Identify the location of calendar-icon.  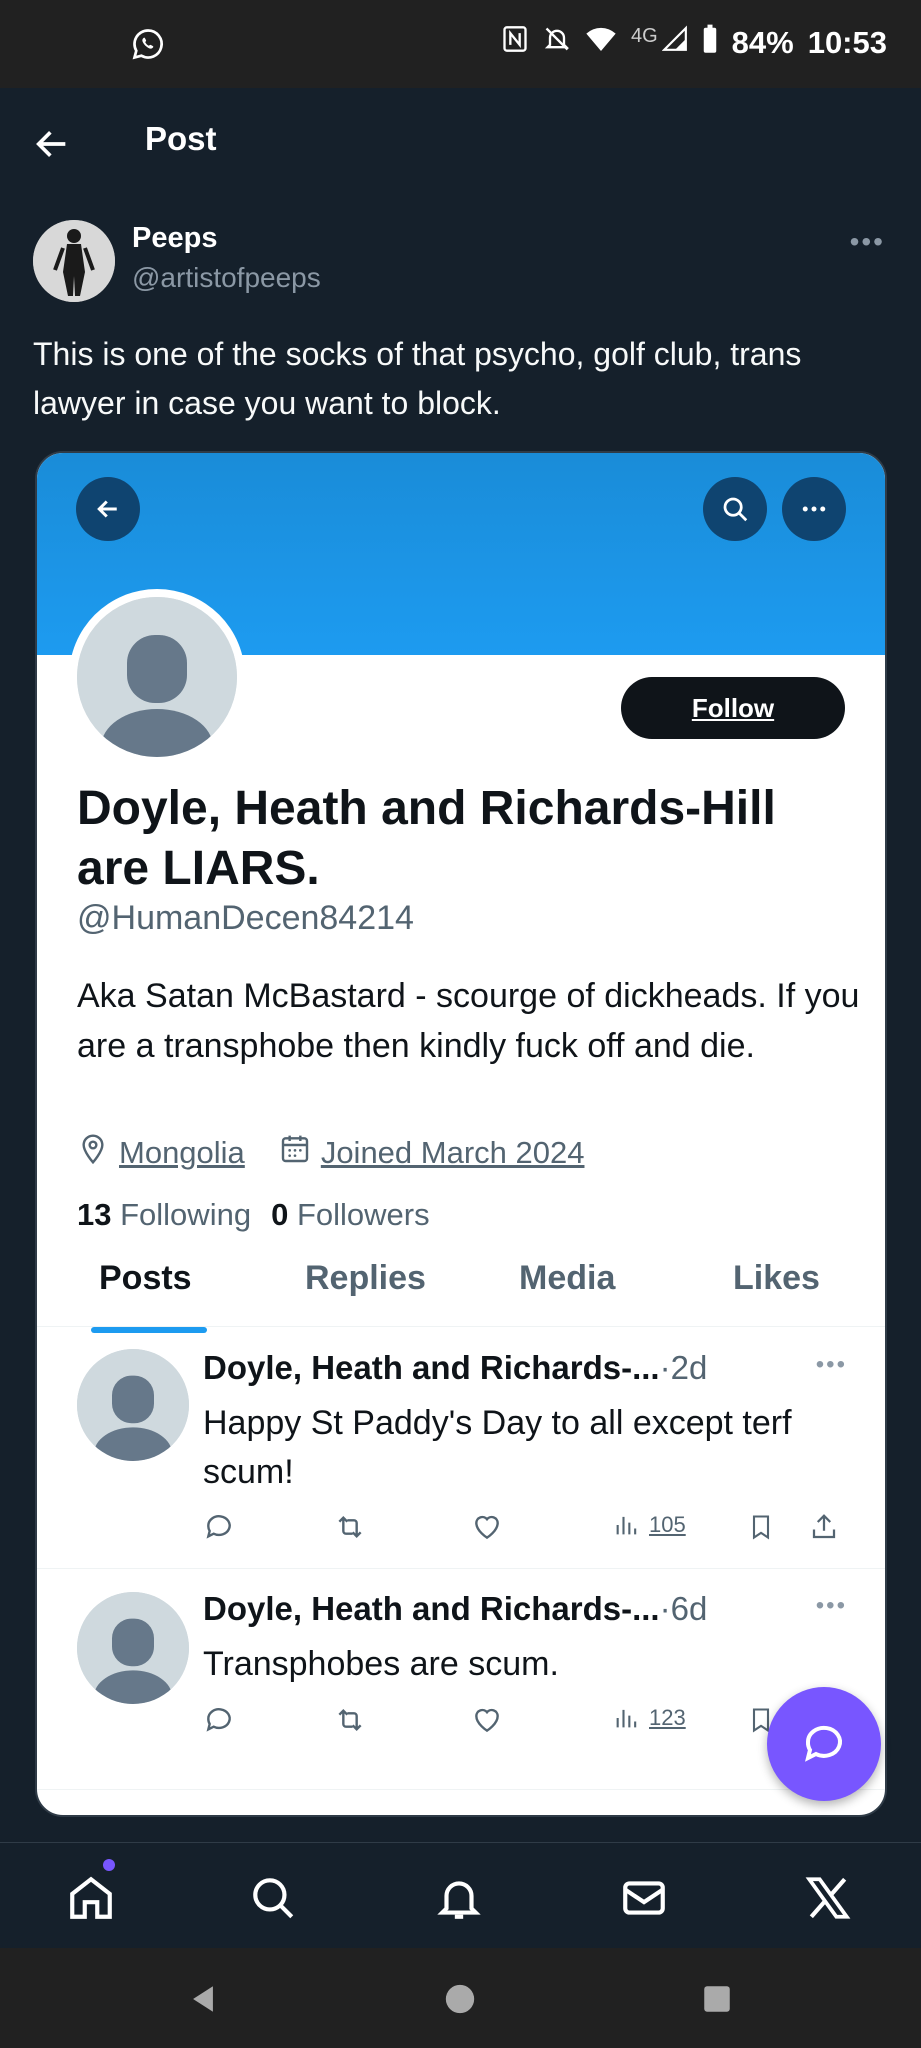
(295, 1153).